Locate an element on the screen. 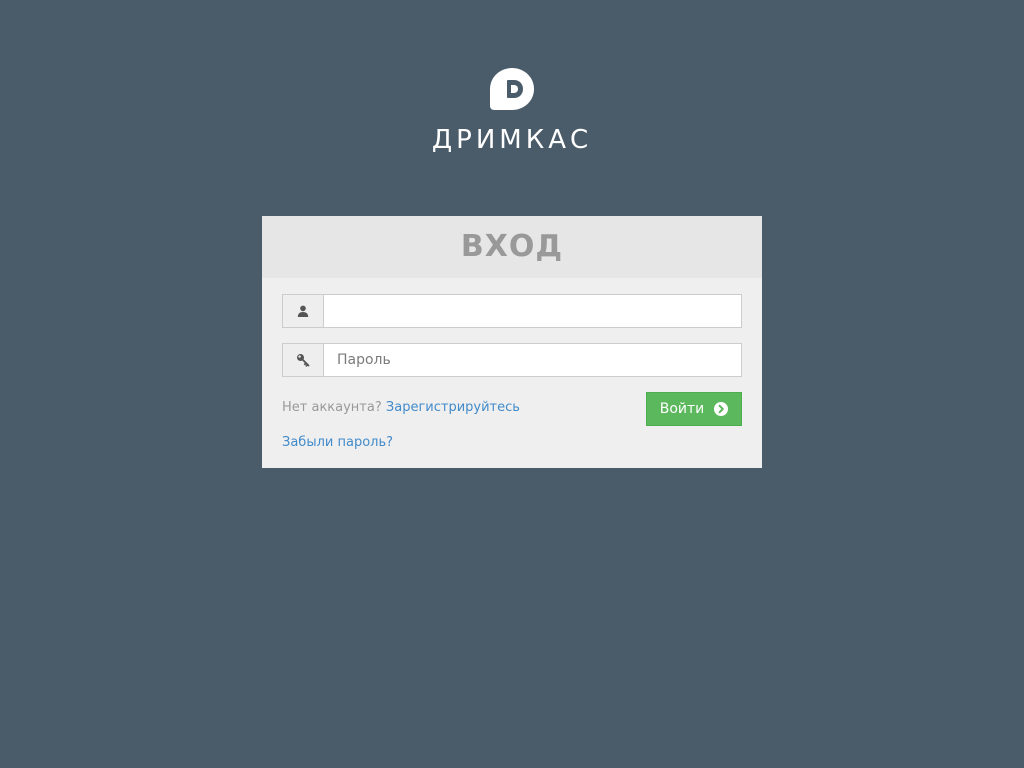  key-icon is located at coordinates (303, 360).